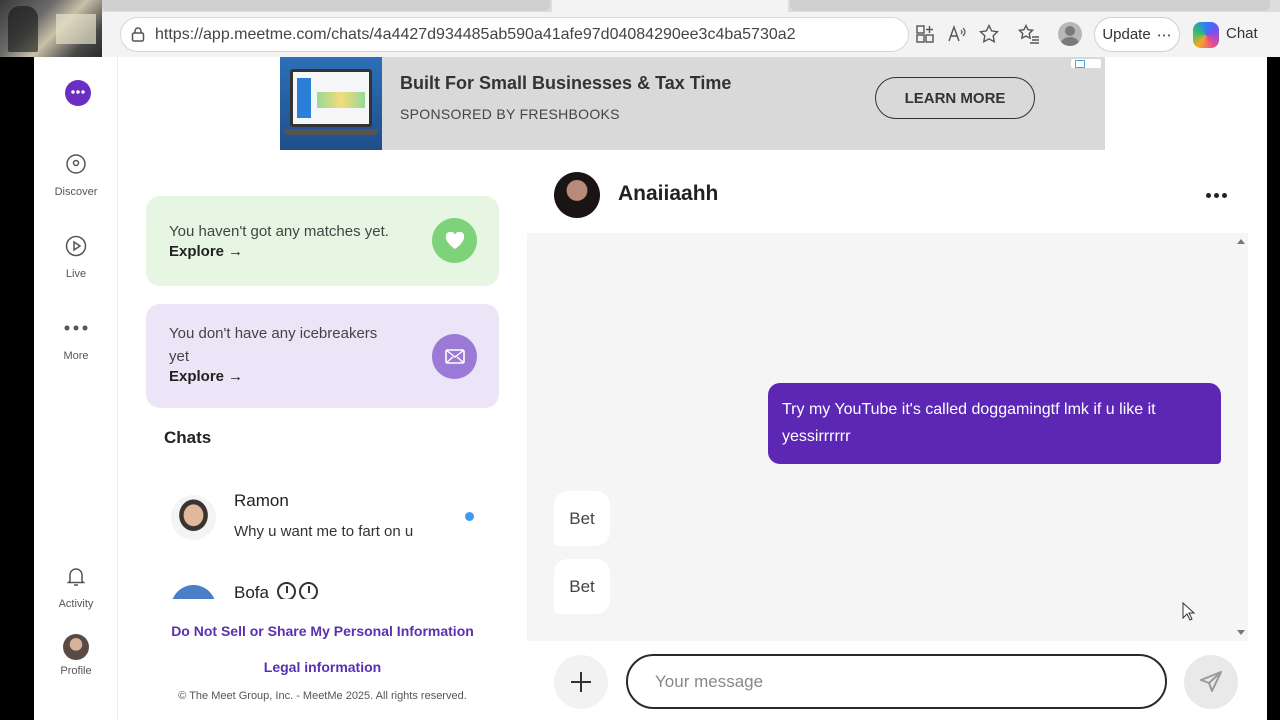 This screenshot has height=720, width=1280. What do you see at coordinates (76, 671) in the screenshot?
I see `nav-label-profile: Profile` at bounding box center [76, 671].